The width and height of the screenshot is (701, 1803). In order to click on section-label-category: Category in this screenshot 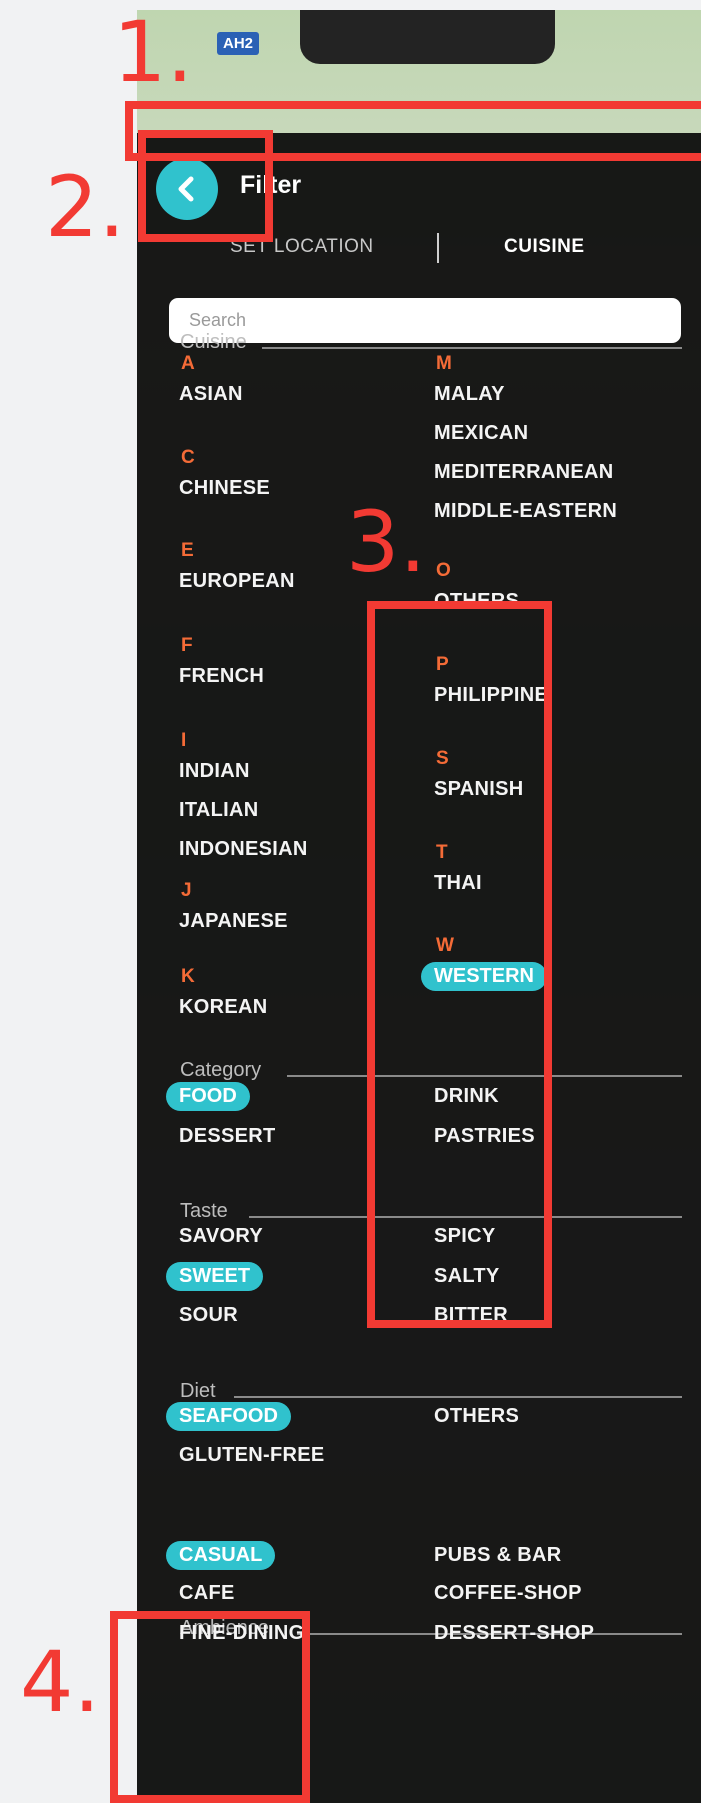, I will do `click(221, 1070)`.